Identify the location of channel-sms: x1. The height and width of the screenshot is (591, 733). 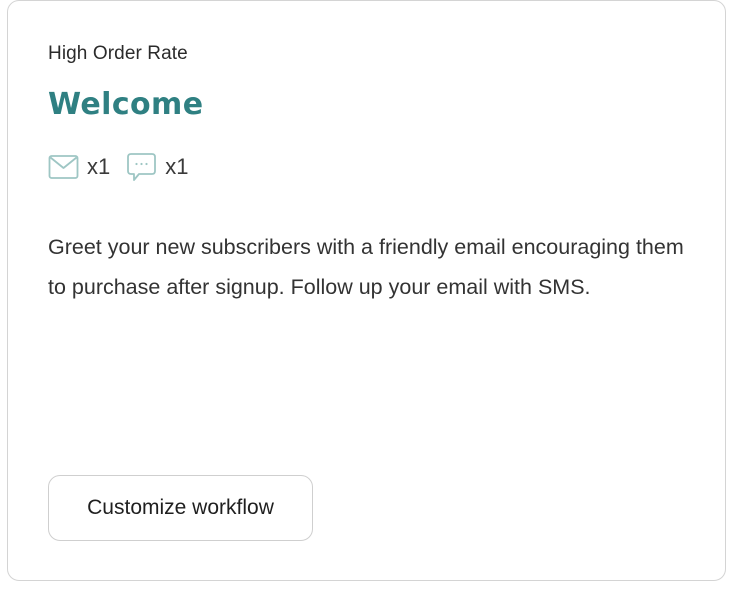
(157, 167).